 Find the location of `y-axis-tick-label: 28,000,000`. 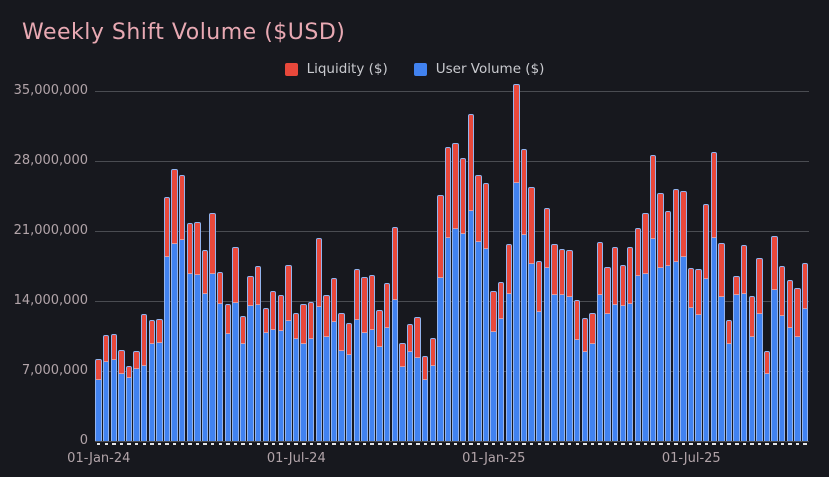

y-axis-tick-label: 28,000,000 is located at coordinates (50, 160).